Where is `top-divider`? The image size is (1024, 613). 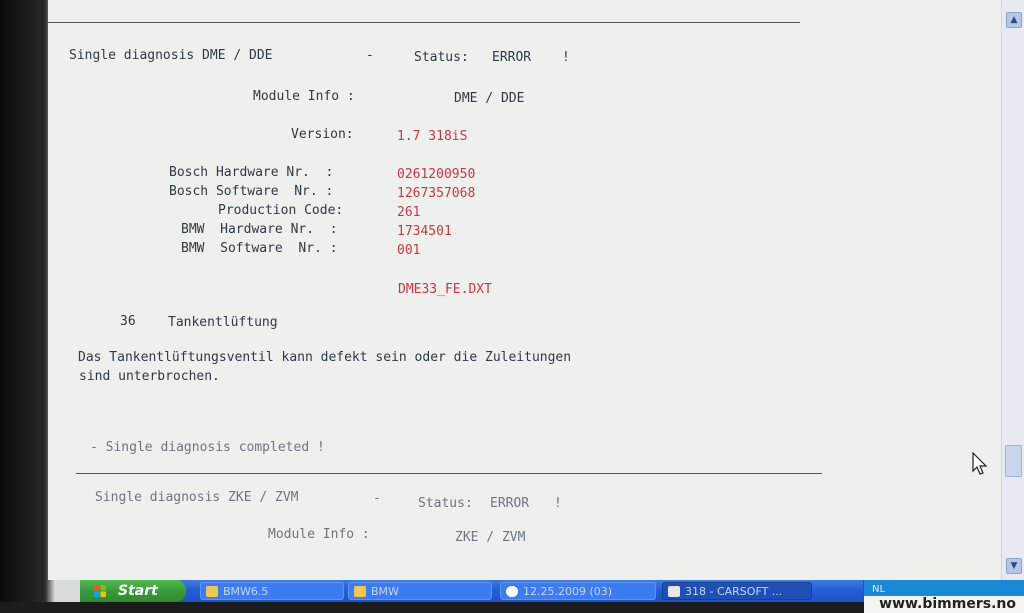
top-divider is located at coordinates (424, 22).